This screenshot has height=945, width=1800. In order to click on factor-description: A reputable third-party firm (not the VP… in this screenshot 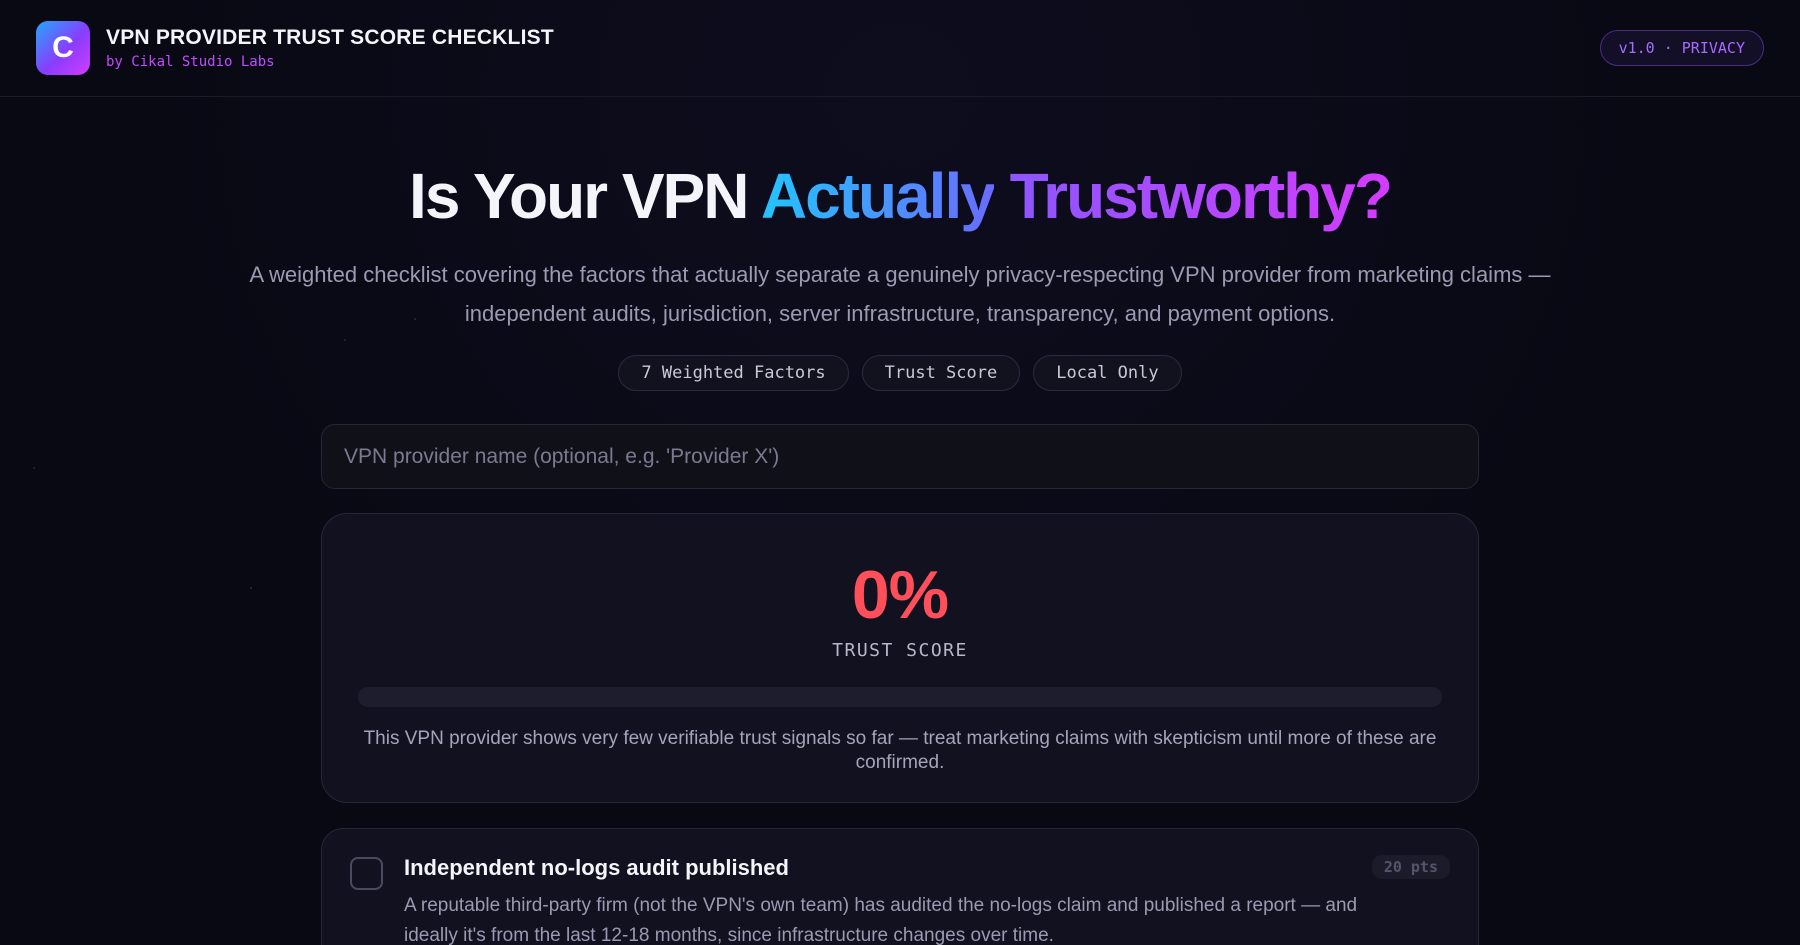, I will do `click(881, 920)`.